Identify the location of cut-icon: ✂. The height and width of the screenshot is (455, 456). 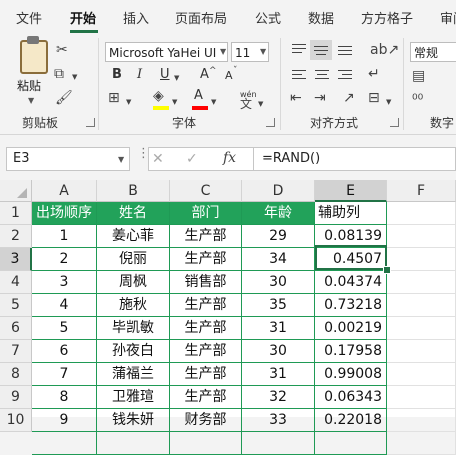
(62, 50).